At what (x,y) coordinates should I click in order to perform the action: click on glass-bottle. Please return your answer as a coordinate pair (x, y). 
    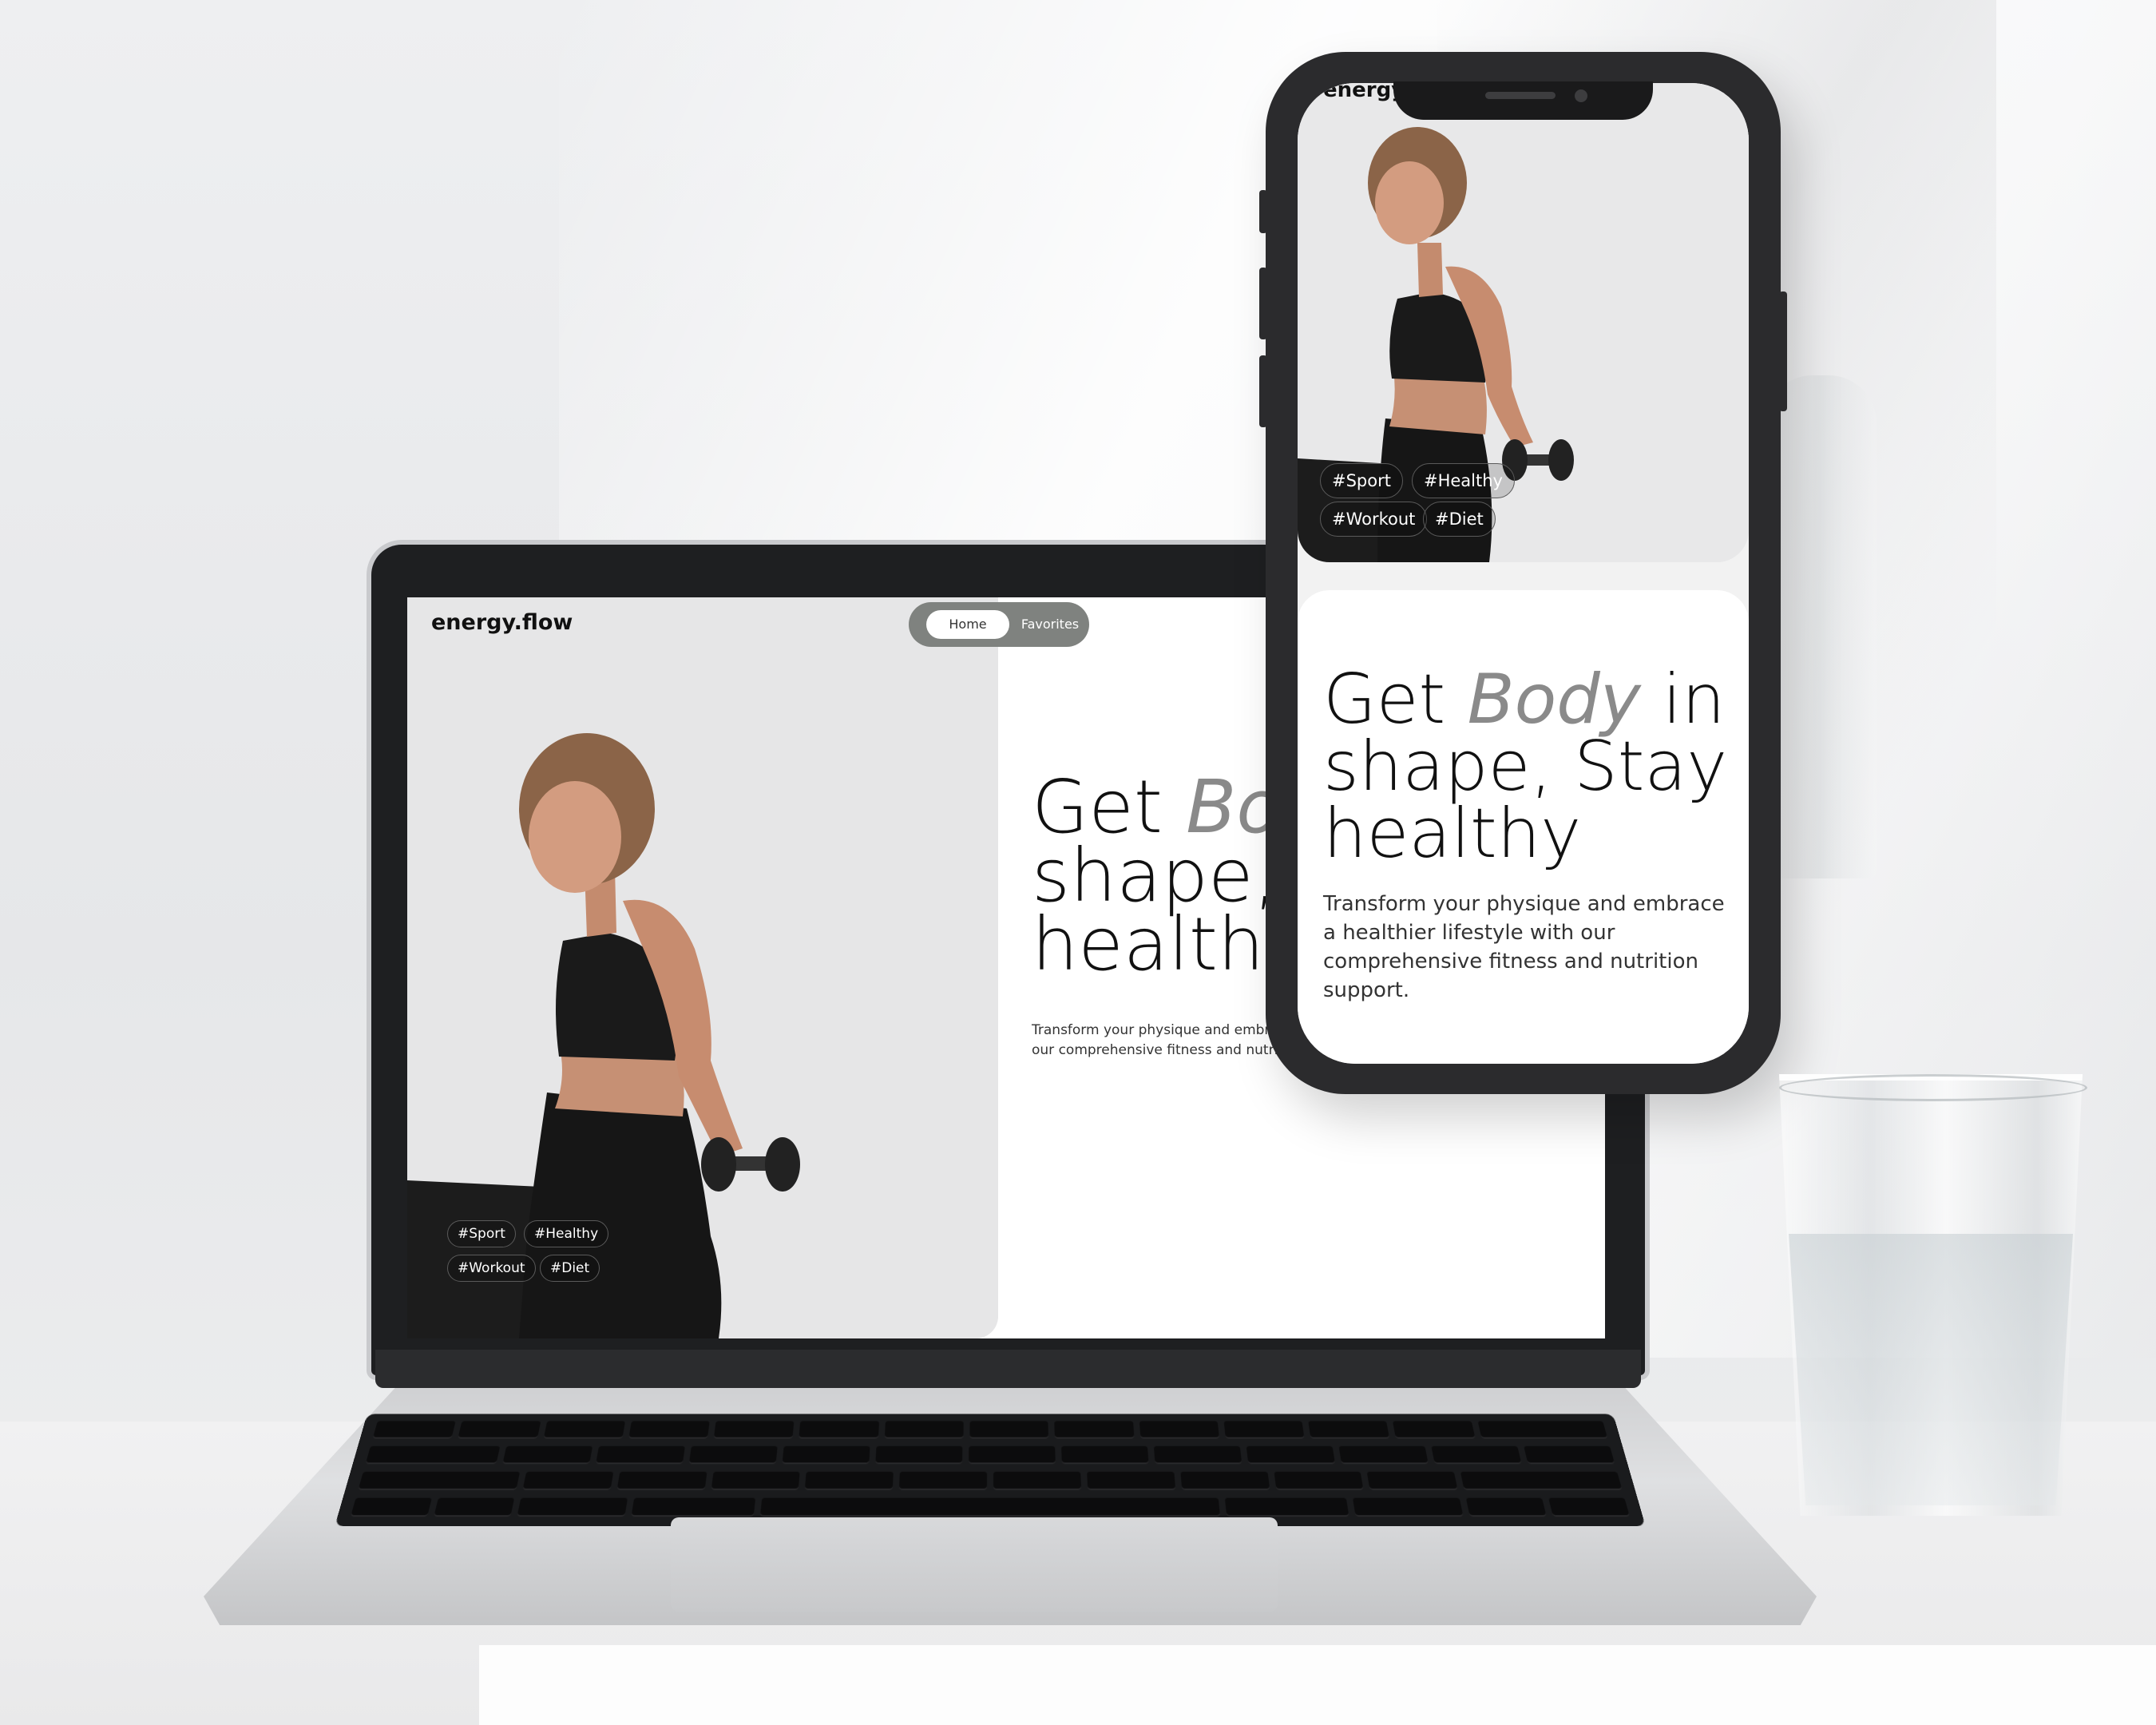
    Looking at the image, I should click on (1821, 627).